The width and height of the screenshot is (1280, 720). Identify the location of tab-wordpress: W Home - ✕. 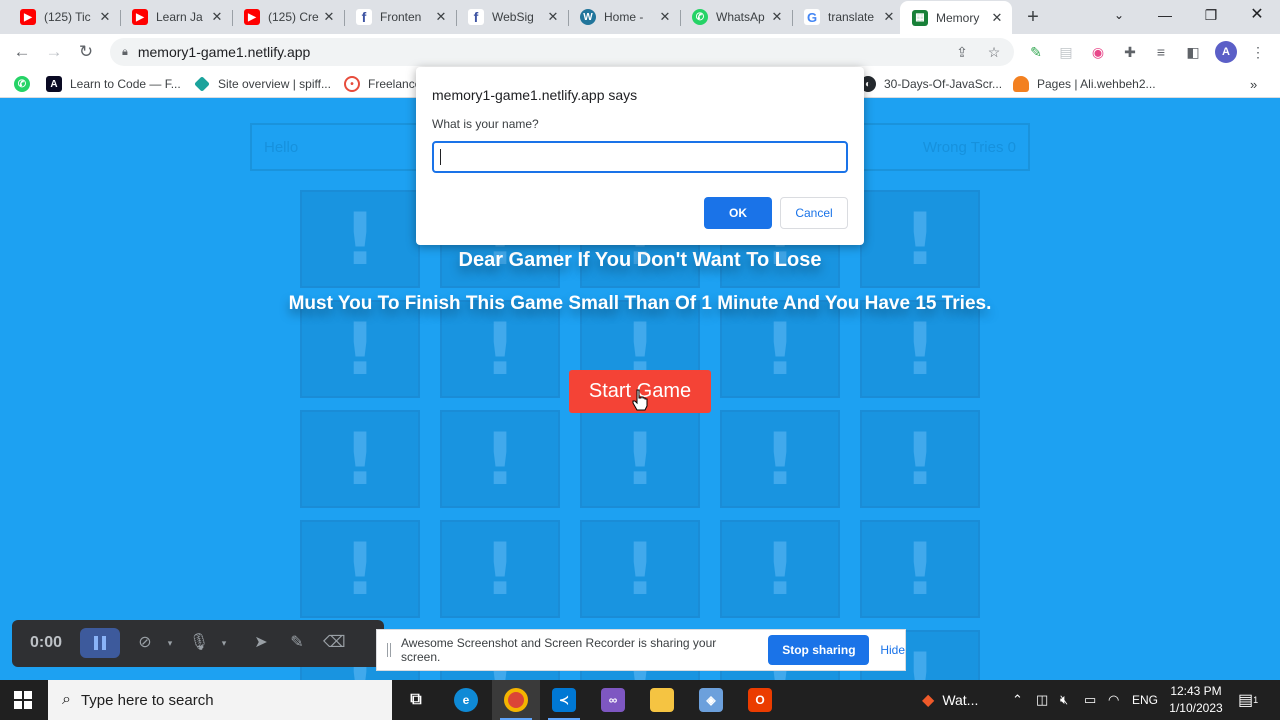
(624, 17).